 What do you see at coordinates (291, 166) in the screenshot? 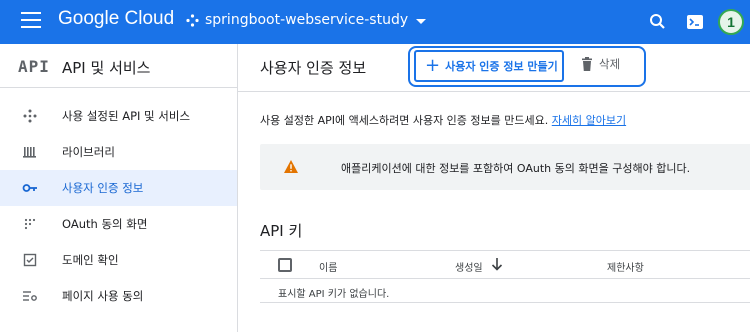
I see `warning-icon` at bounding box center [291, 166].